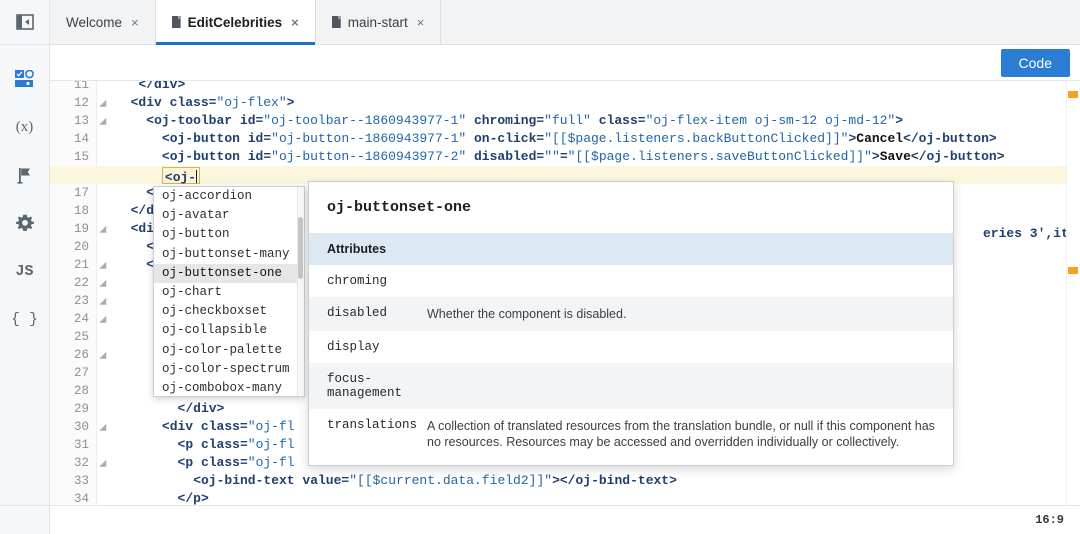 The image size is (1080, 534). What do you see at coordinates (451, 480) in the screenshot?
I see `code-token: "[[$current.data.field2]]"` at bounding box center [451, 480].